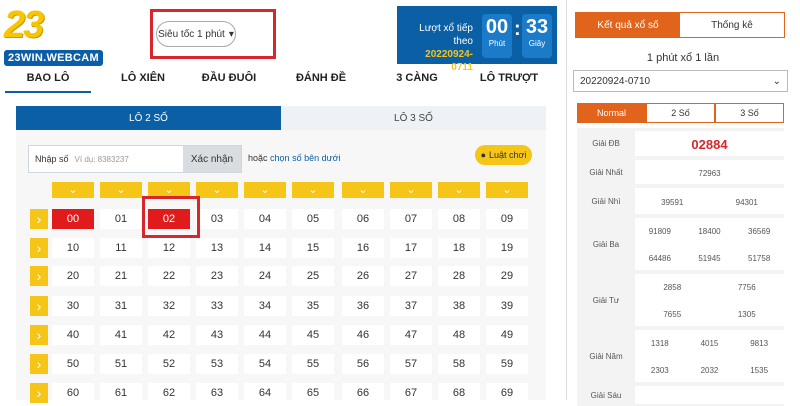  Describe the element at coordinates (313, 248) in the screenshot. I see `number-cell: 15` at that location.